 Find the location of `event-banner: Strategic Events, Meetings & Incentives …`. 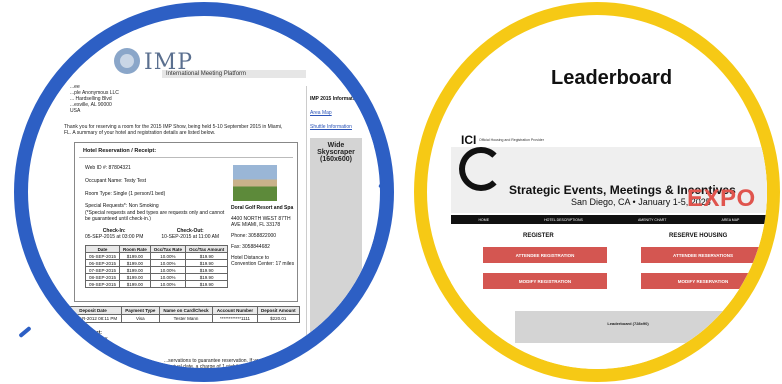

event-banner: Strategic Events, Meetings & Incentives … is located at coordinates (609, 180).